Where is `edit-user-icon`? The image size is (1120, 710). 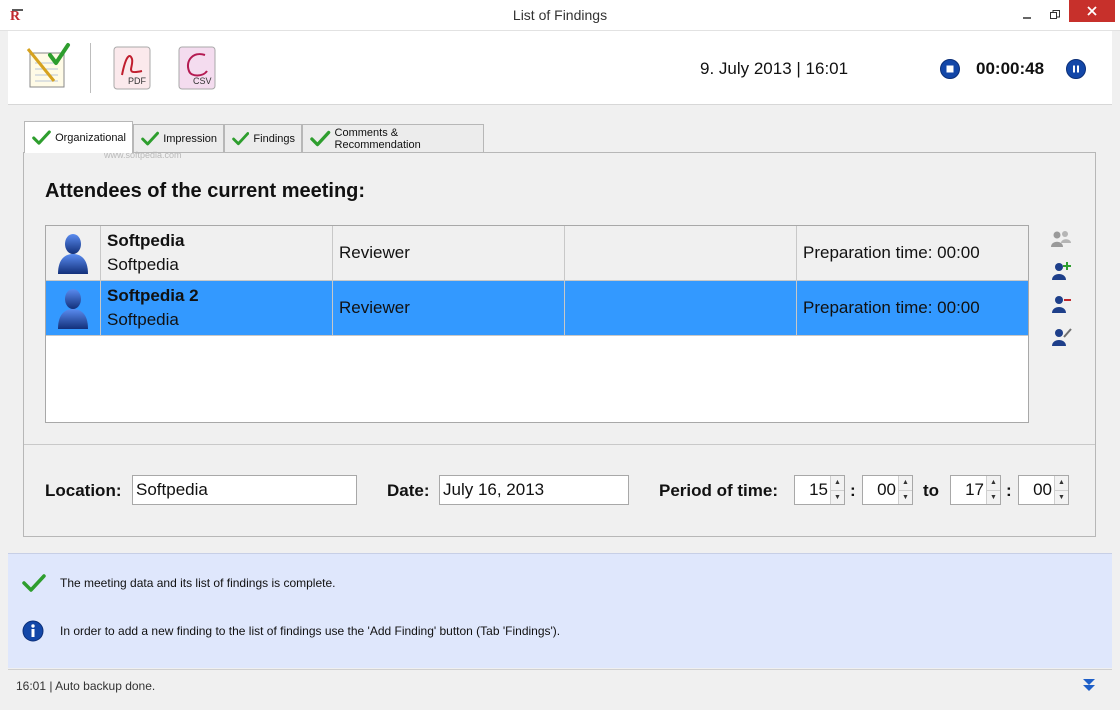 edit-user-icon is located at coordinates (1062, 337).